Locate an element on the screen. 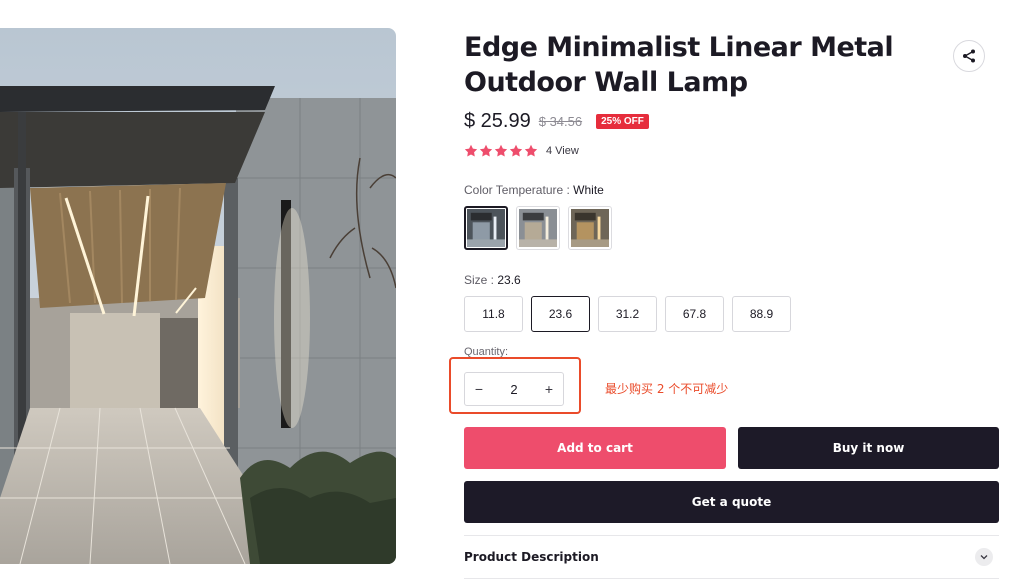 Image resolution: width=1024 pixels, height=581 pixels. discount-badge: 25% OFF is located at coordinates (622, 121).